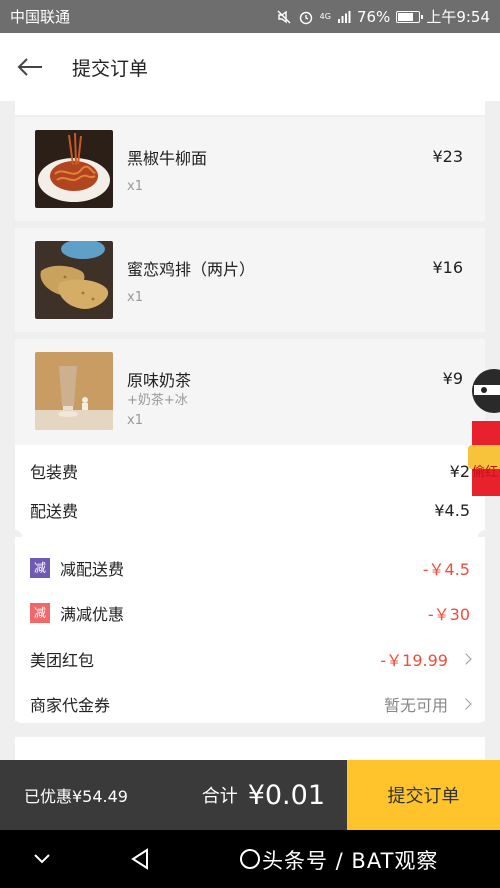 The image size is (500, 888). I want to click on red-packet-float: 偷红, so click(482, 432).